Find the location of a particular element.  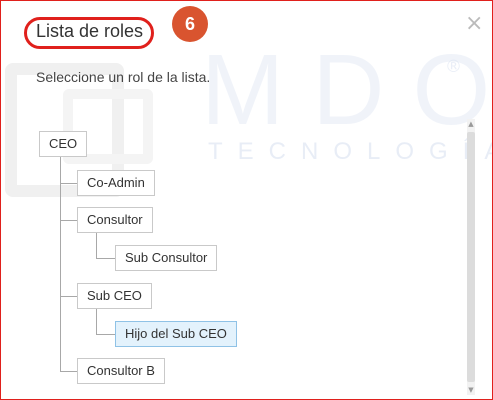

role-node-sub-consultor: Sub Consultor is located at coordinates (166, 258).